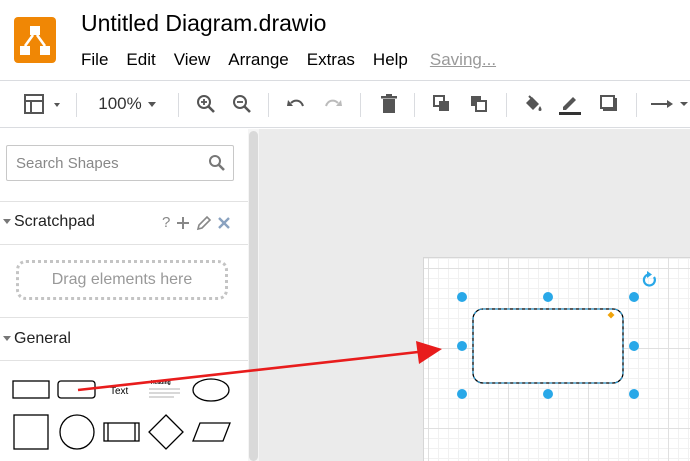 Image resolution: width=690 pixels, height=461 pixels. What do you see at coordinates (259, 366) in the screenshot?
I see `red-annotation-arrow` at bounding box center [259, 366].